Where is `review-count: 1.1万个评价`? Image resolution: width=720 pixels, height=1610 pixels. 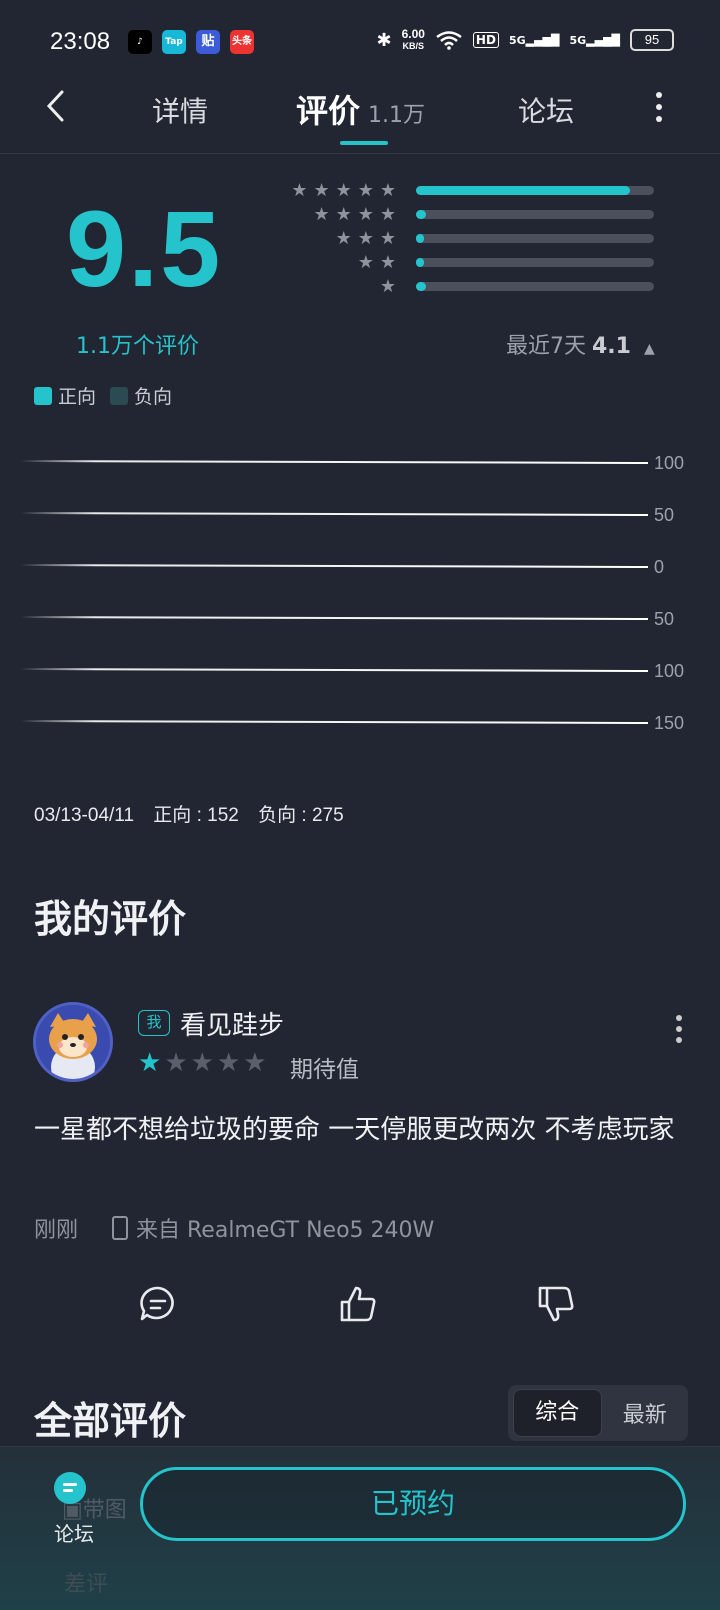 review-count: 1.1万个评价 is located at coordinates (137, 346).